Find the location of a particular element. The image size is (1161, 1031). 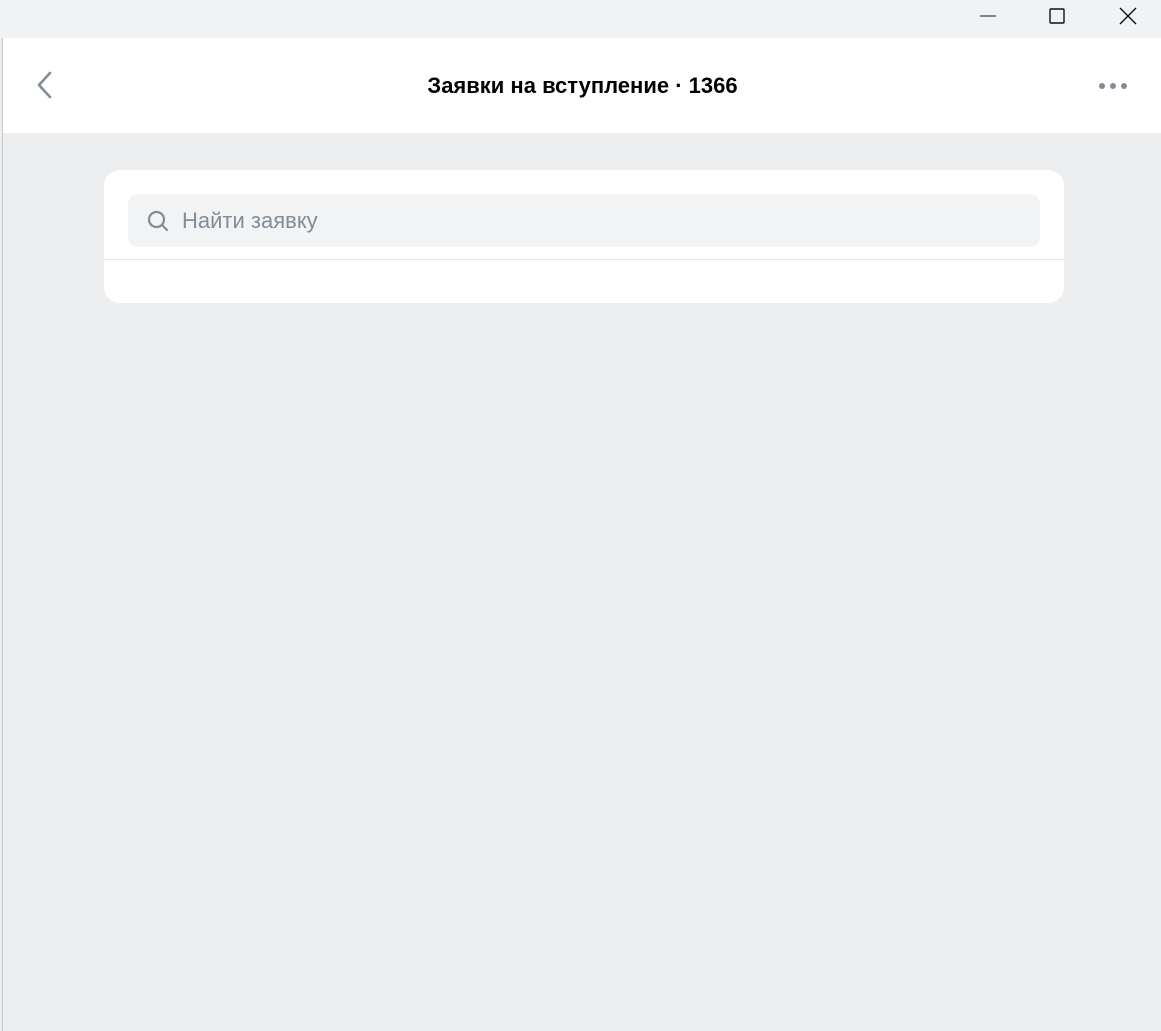

minimize-button is located at coordinates (988, 16).